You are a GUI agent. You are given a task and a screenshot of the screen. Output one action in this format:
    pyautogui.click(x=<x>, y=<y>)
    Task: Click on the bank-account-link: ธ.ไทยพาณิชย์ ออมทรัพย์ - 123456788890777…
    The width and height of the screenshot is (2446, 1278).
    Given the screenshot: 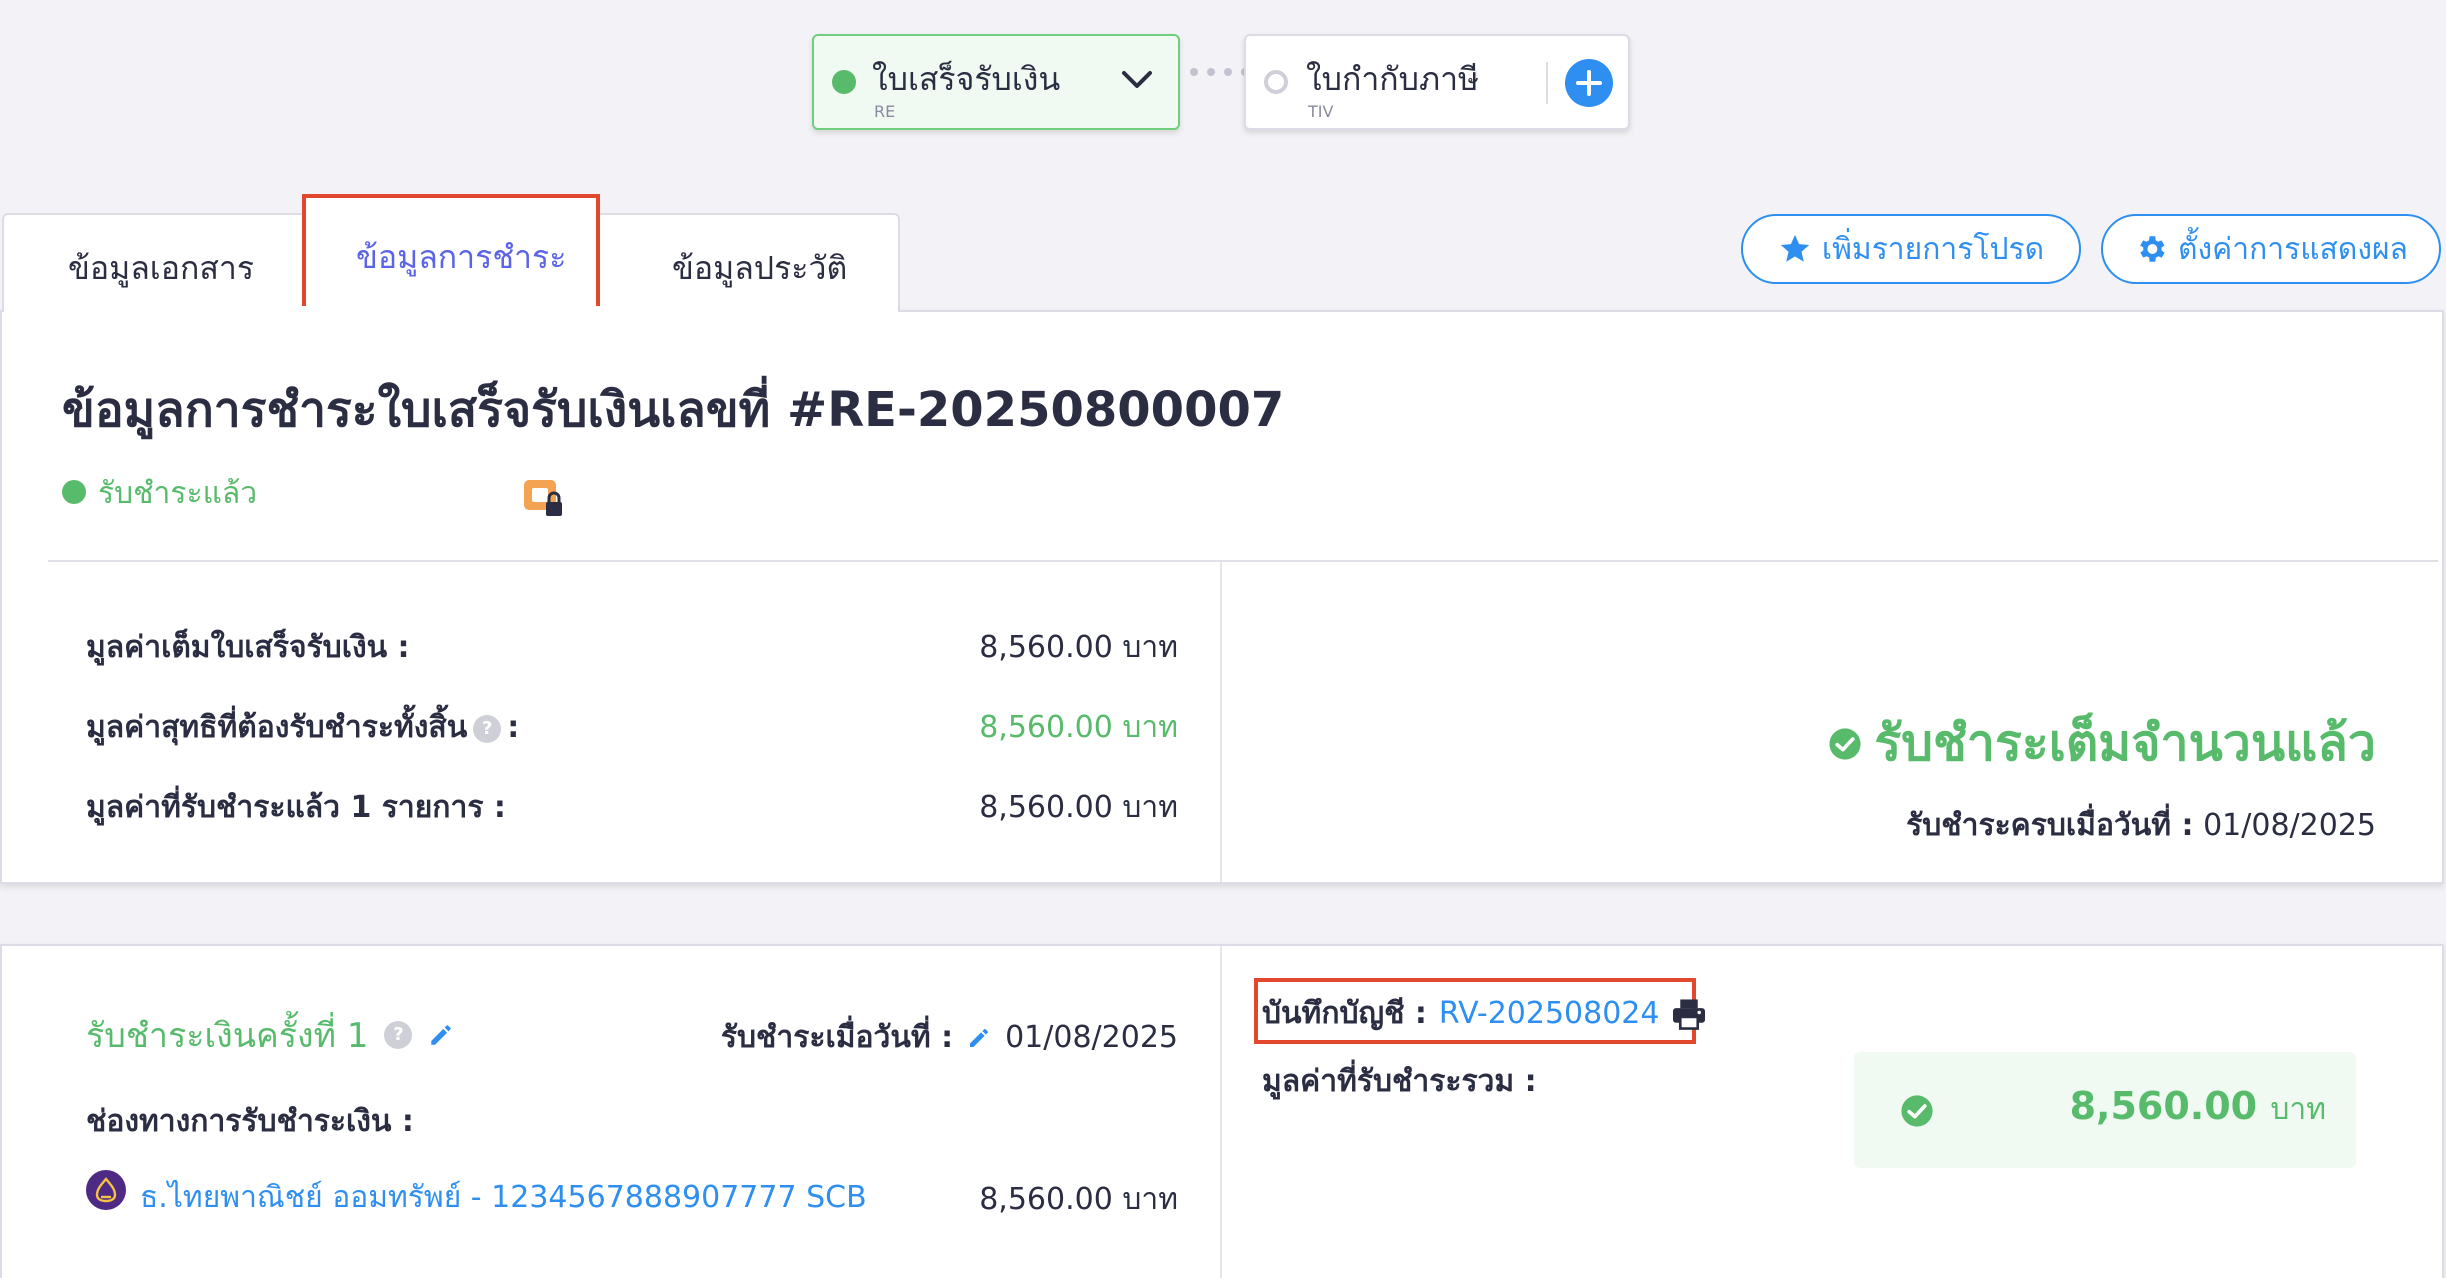 What is the action you would take?
    pyautogui.click(x=503, y=1197)
    